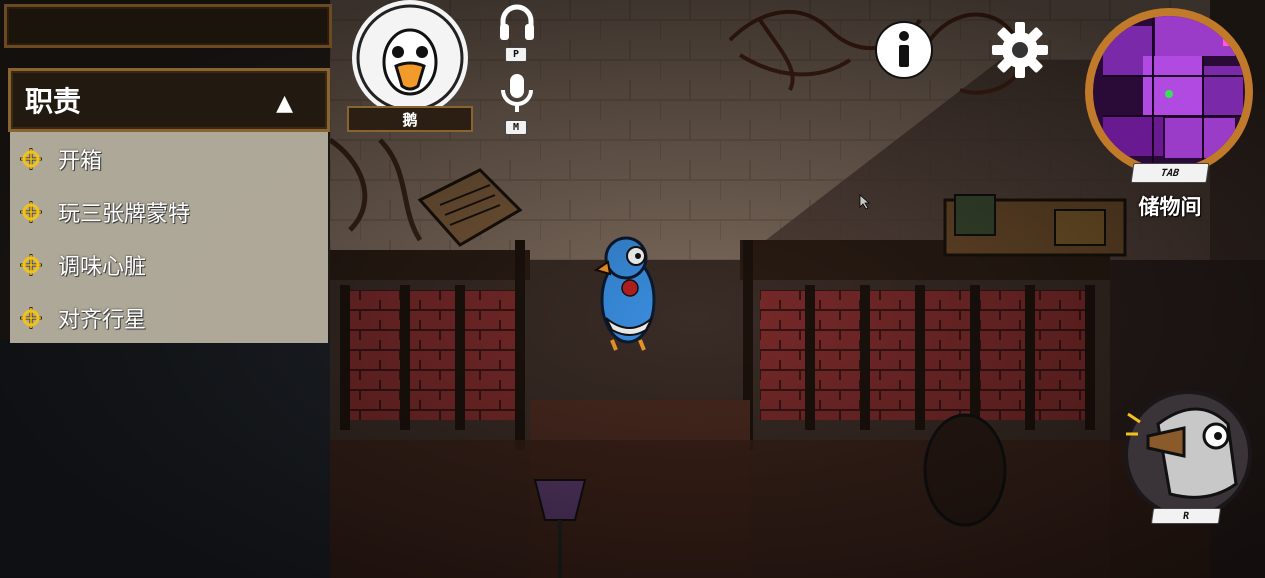 The image size is (1265, 578). What do you see at coordinates (410, 119) in the screenshot?
I see `role-name-plate: 鹅` at bounding box center [410, 119].